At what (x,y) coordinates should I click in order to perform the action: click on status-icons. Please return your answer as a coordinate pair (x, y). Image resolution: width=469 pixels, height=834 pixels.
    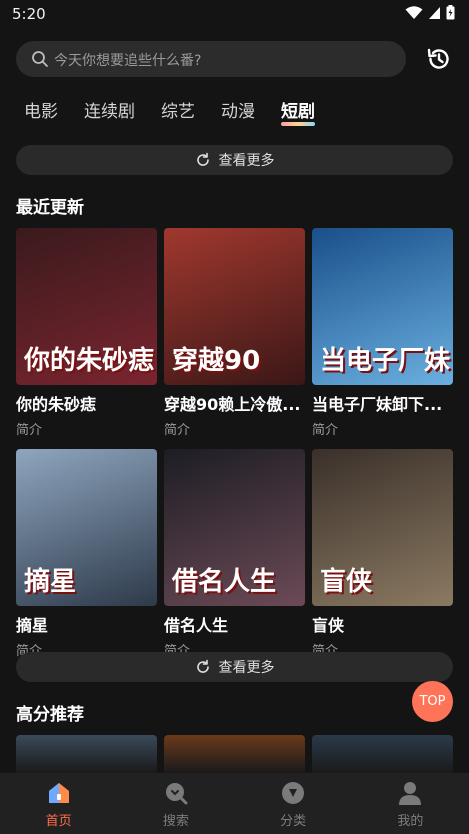
    Looking at the image, I should click on (430, 12).